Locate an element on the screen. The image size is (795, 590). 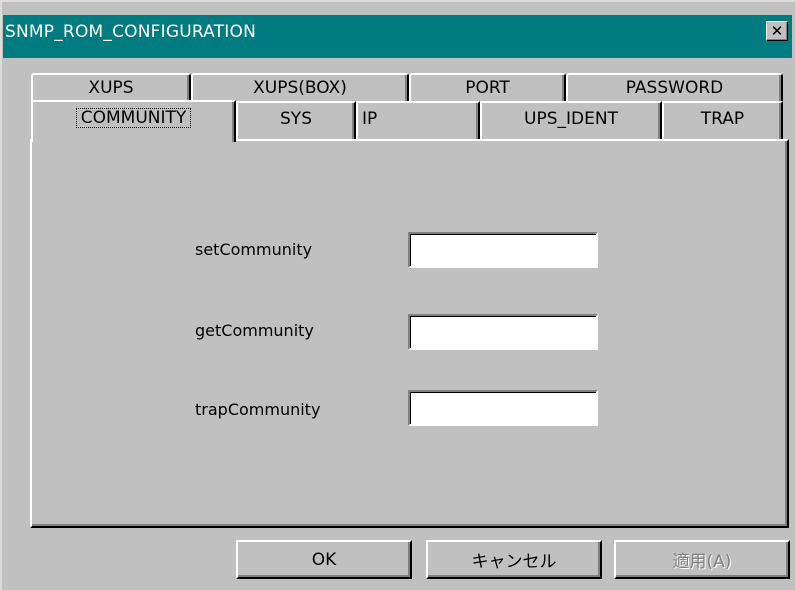
tab-sys-label: SYS is located at coordinates (296, 119).